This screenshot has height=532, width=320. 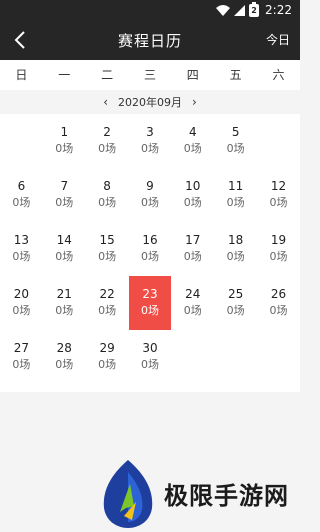 What do you see at coordinates (235, 249) in the screenshot?
I see `calendar-day-cell: 18 0场` at bounding box center [235, 249].